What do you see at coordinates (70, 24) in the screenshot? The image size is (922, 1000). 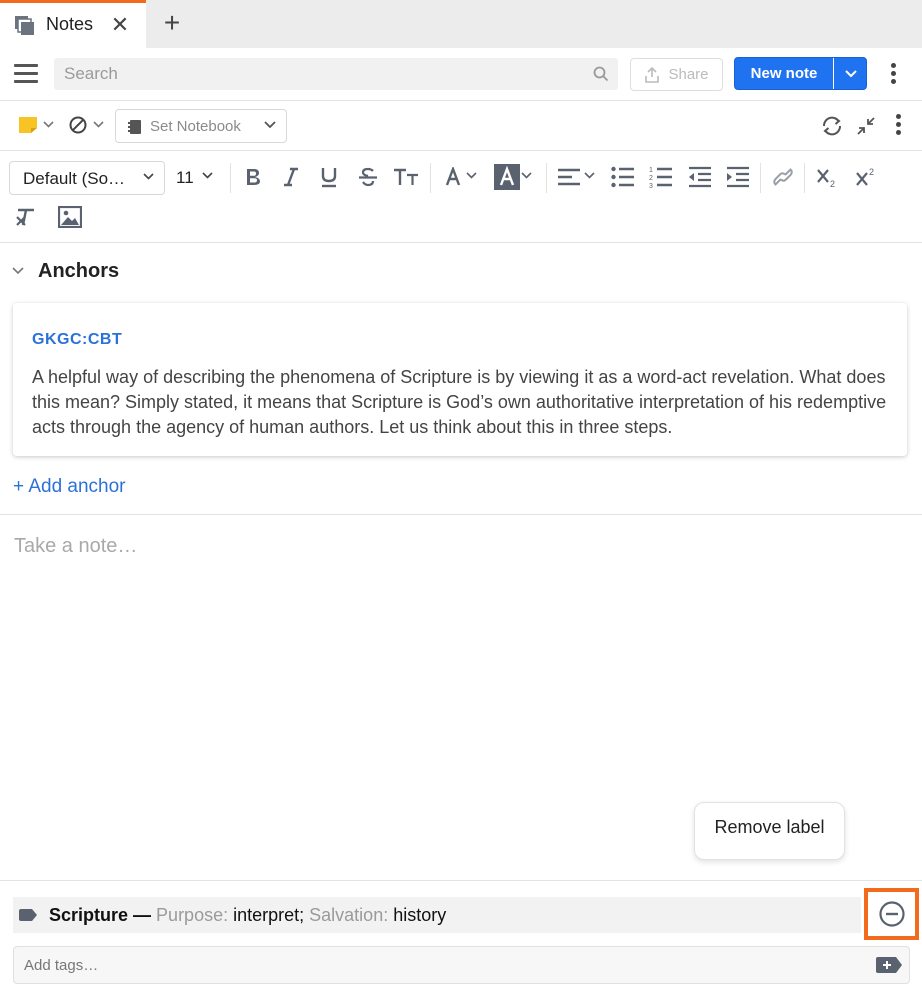 I see `tab-label: Notes` at bounding box center [70, 24].